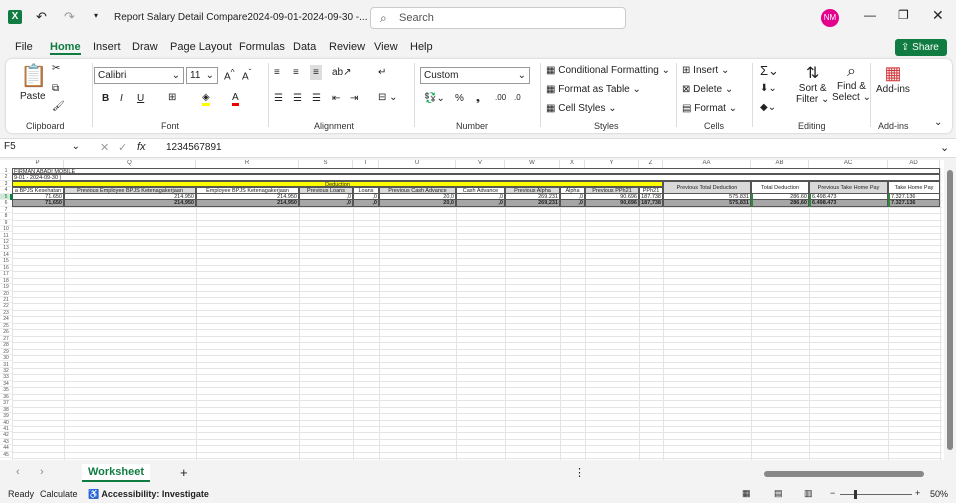  What do you see at coordinates (304, 47) in the screenshot?
I see `tab-data: Data` at bounding box center [304, 47].